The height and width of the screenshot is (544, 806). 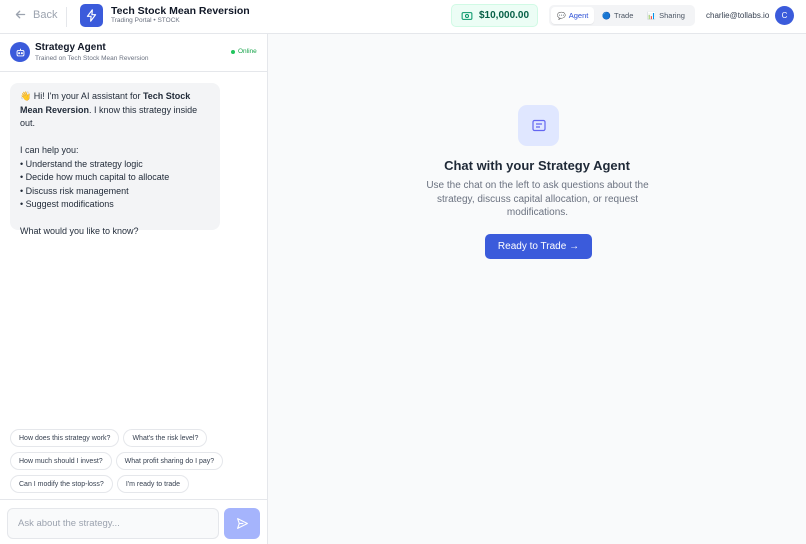 I want to click on message-icon, so click(x=538, y=125).